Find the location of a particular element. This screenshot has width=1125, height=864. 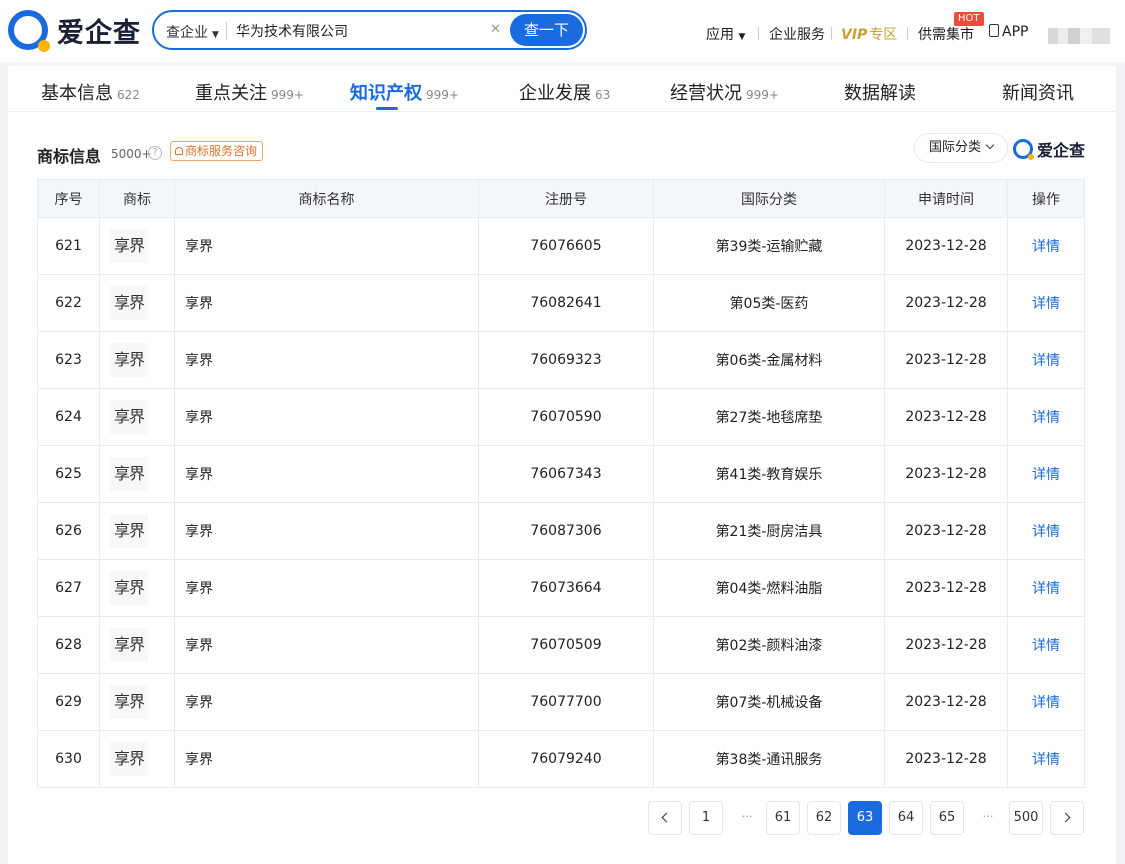

tab-news: 新闻资讯 is located at coordinates (1038, 92).